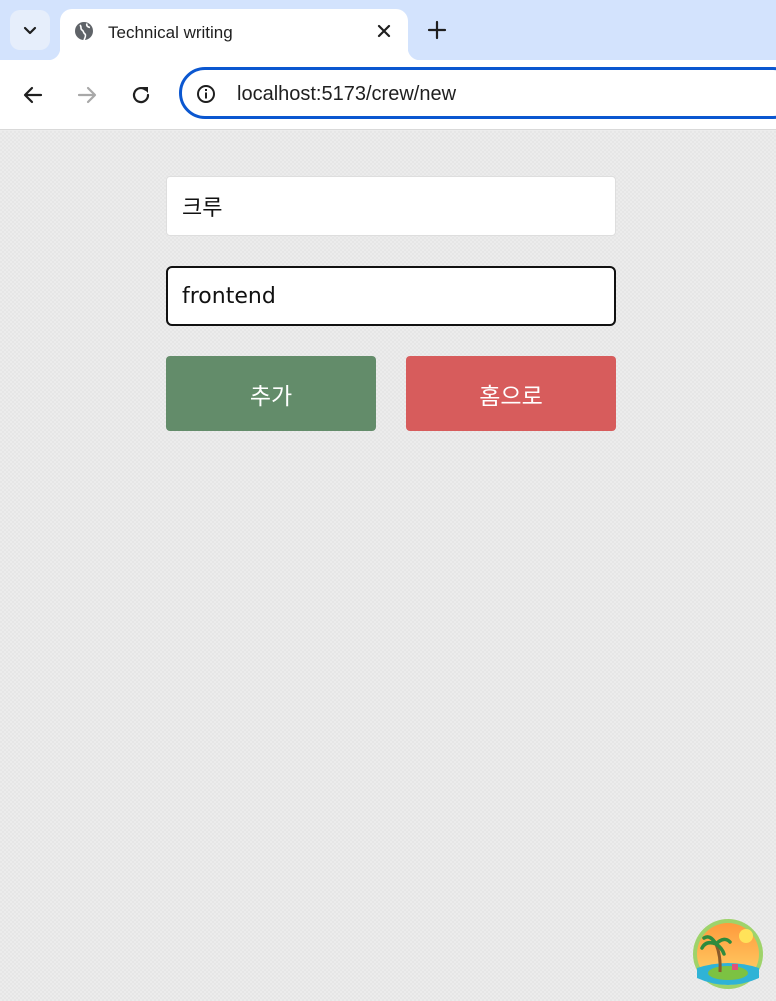 Image resolution: width=776 pixels, height=1001 pixels. I want to click on arrow-right-icon, so click(87, 95).